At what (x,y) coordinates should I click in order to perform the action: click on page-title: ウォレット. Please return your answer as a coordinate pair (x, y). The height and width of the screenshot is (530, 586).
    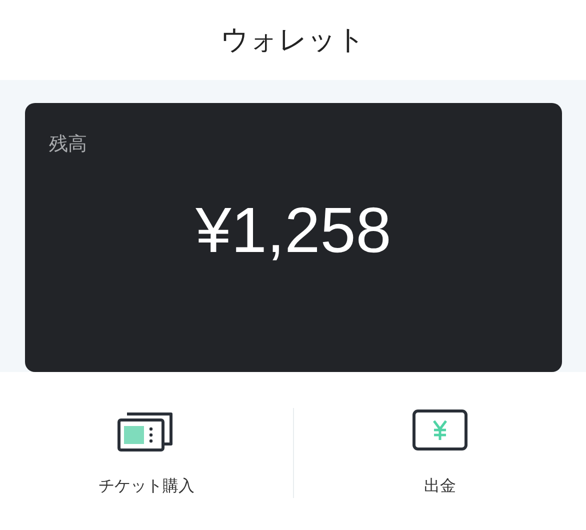
    Looking at the image, I should click on (293, 40).